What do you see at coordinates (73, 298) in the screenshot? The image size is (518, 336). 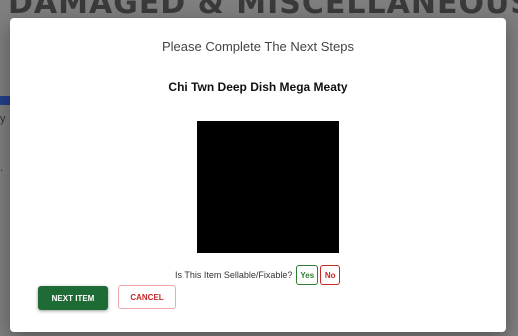 I see `next-item-button: NEXT ITEM` at bounding box center [73, 298].